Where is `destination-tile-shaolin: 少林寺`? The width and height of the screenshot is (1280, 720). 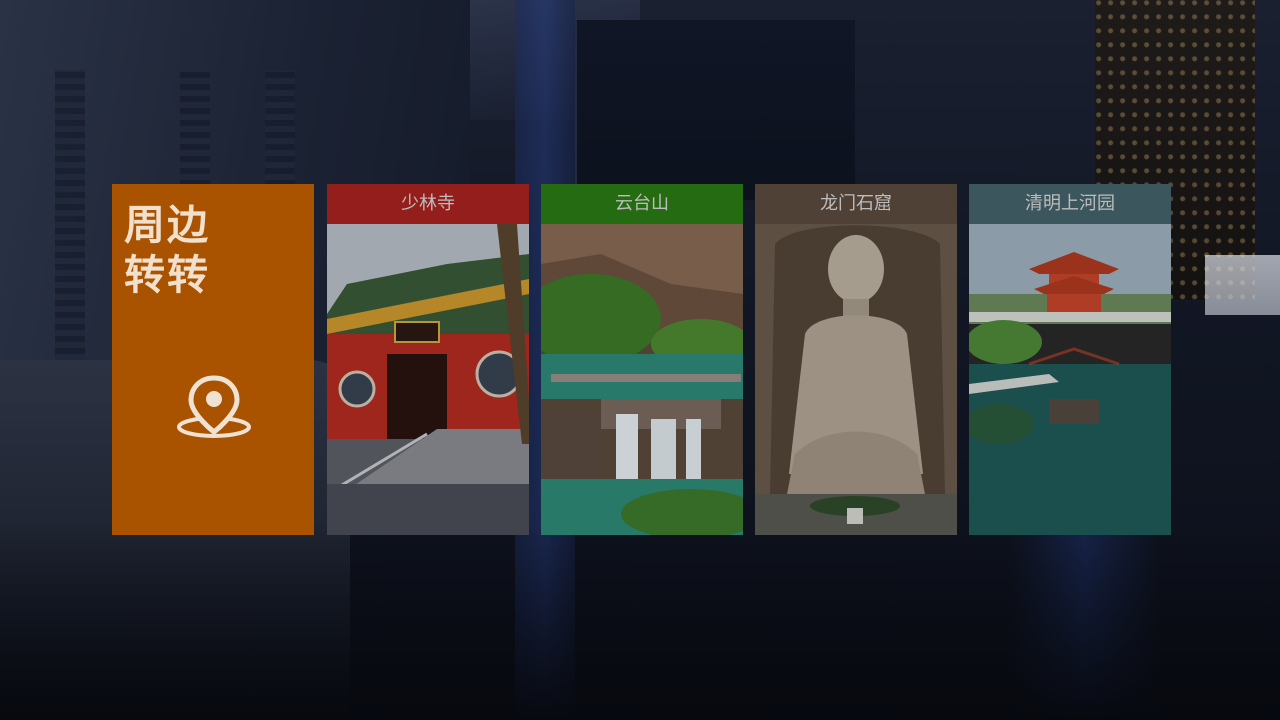 destination-tile-shaolin: 少林寺 is located at coordinates (428, 359).